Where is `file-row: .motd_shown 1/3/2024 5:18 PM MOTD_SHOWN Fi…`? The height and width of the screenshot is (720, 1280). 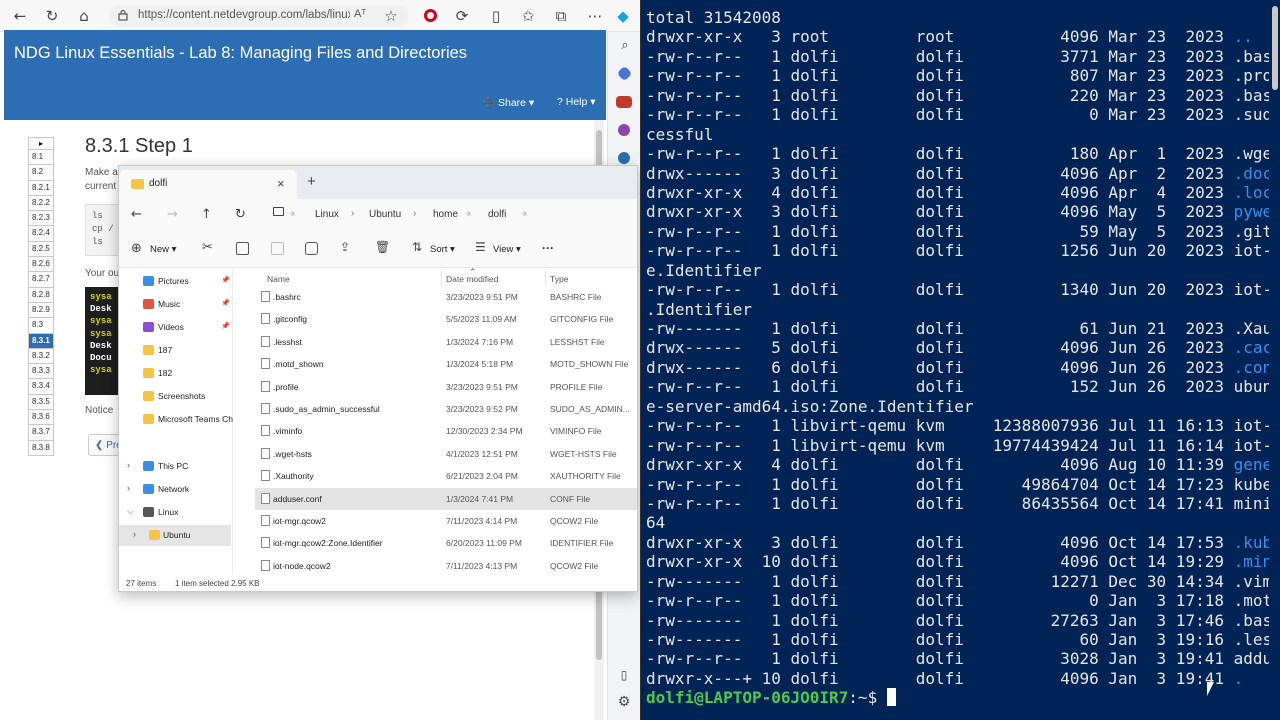 file-row: .motd_shown 1/3/2024 5:18 PM MOTD_SHOWN Fi… is located at coordinates (446, 364).